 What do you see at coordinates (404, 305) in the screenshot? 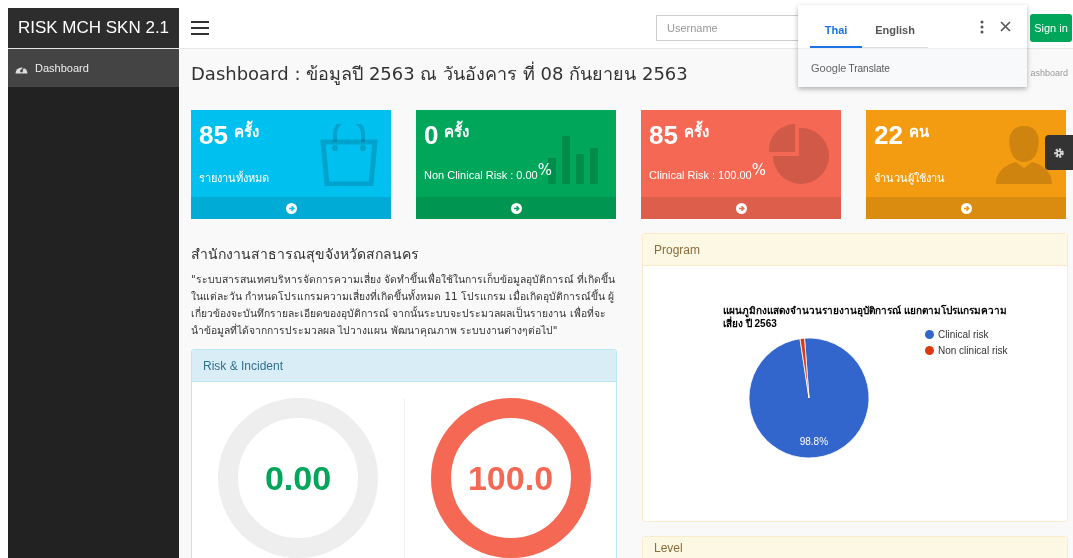
I see `description-text: "ระบบสารสนเทศบริหารจัดการความเสี่ยง จัดทำขึ้นเพื่อใช้ในการเก็บข้อมูลอุบัติการณ์ ที่เกิดขึ้นในแต่ละวัน กำหนดโปรแกรมความเสี่ยงที่เกิดขึ้นทั้งหมด 11 โปรแกรม เมื่อเกิดอุบัติการณ์ขึ้น ผู้เกี่ยวข้องจะบันทึกรายละเอียดของอุบัติการณ์ จากนั้นระบบจะประมวลผลเป็นรายงาน เพื่อที่จะนำข้อมูลที่ได้จากการประมวลผล ไปวางแผน พัฒนาคุณภาพ ระบบงานต่างๆต่อไป"` at bounding box center [404, 305].